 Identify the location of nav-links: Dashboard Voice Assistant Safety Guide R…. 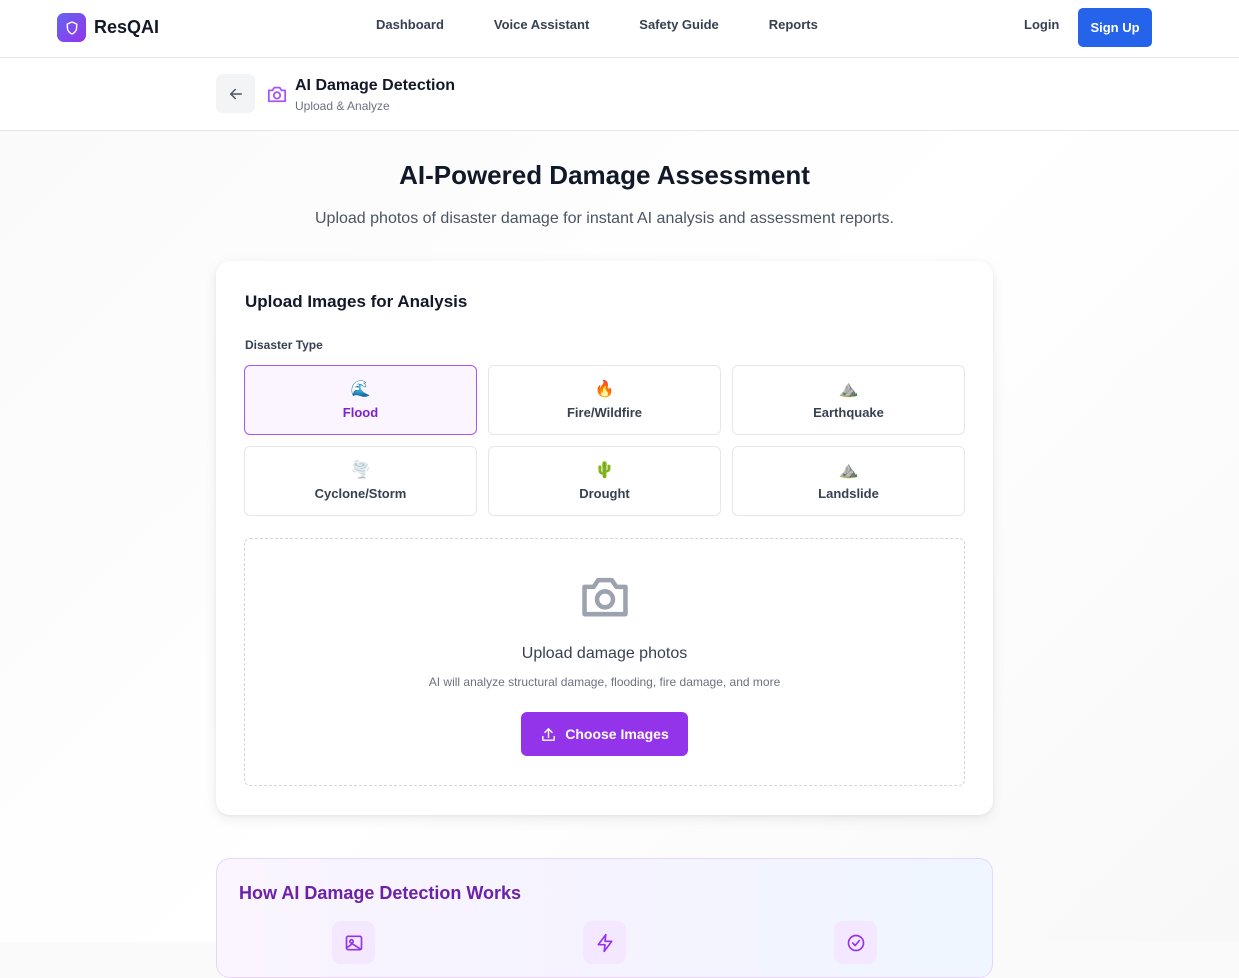
(622, 24).